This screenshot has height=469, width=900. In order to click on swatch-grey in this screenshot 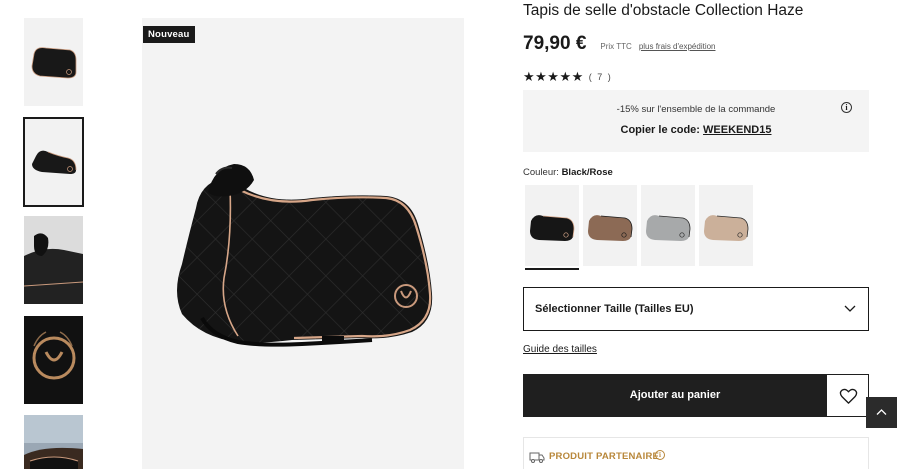, I will do `click(668, 225)`.